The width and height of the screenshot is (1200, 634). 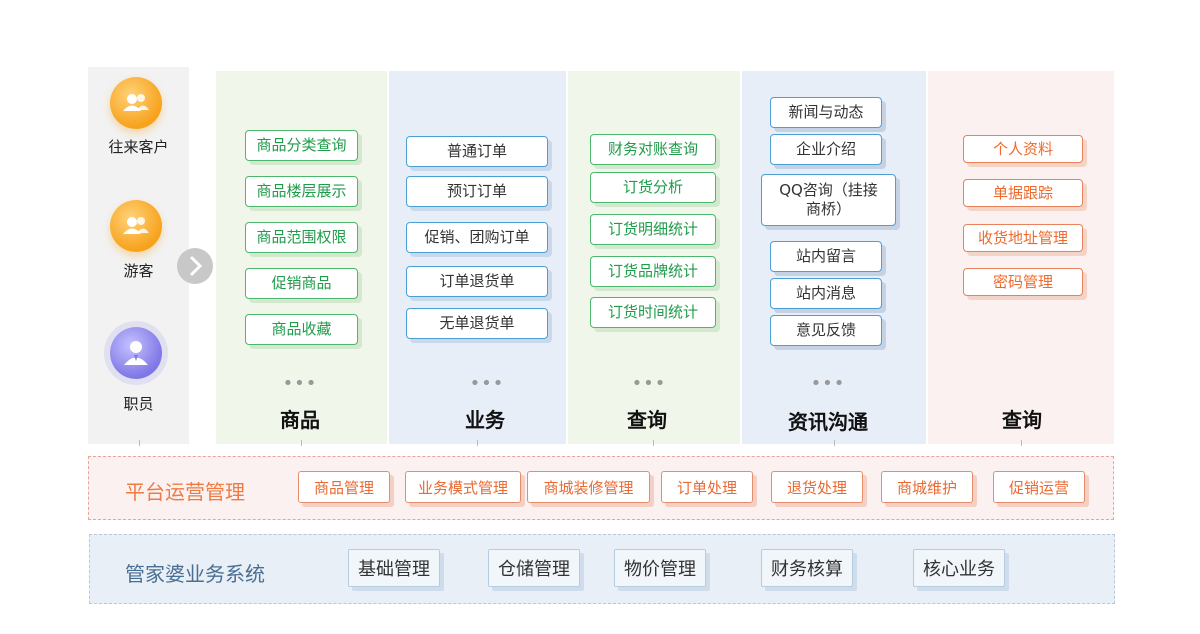 What do you see at coordinates (138, 404) in the screenshot?
I see `role-label-staff: 职员` at bounding box center [138, 404].